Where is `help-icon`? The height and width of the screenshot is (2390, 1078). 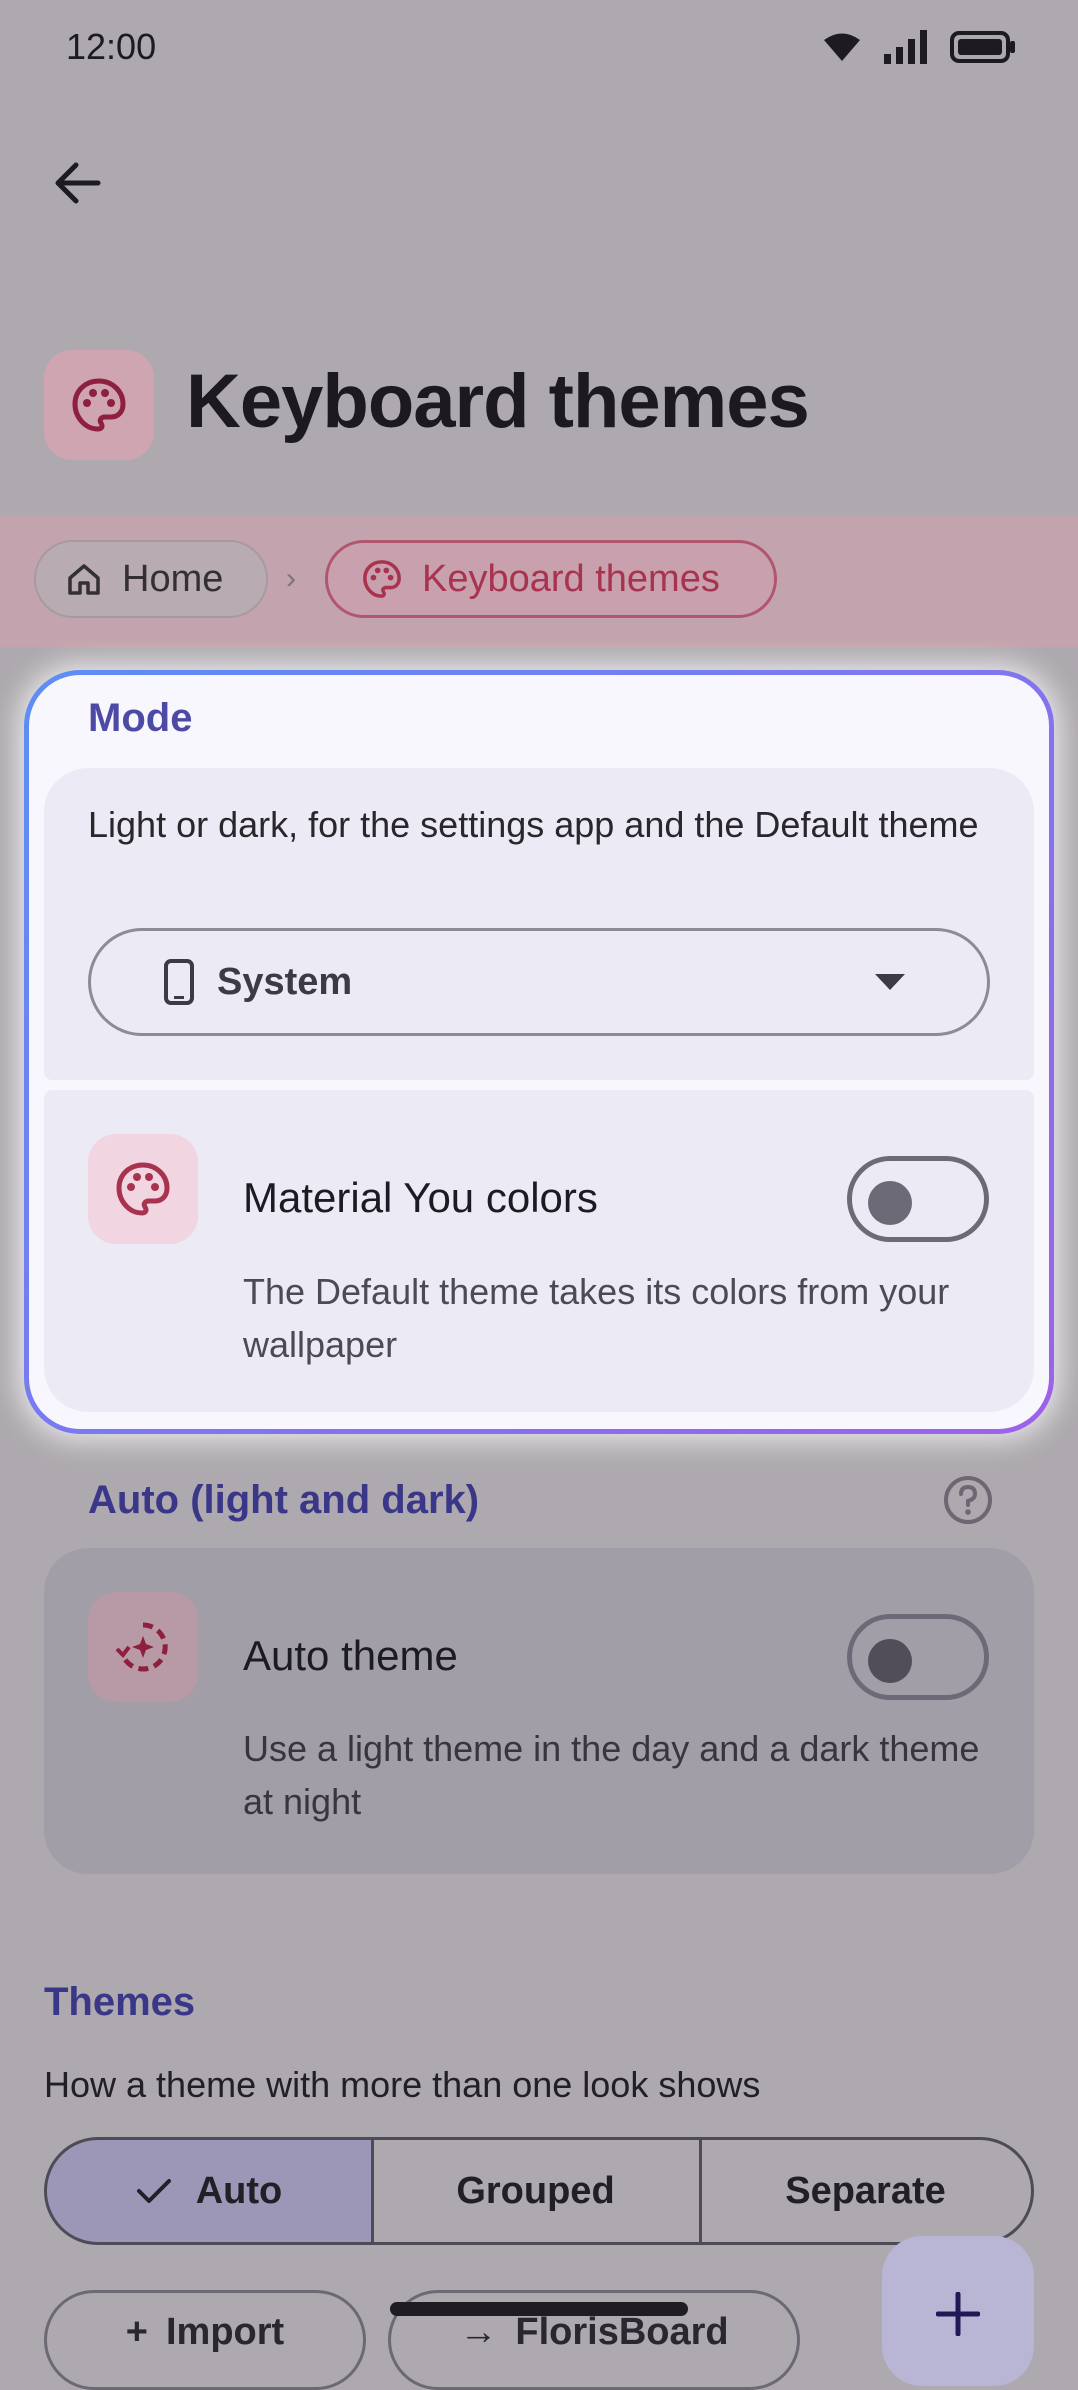
help-icon is located at coordinates (968, 1500).